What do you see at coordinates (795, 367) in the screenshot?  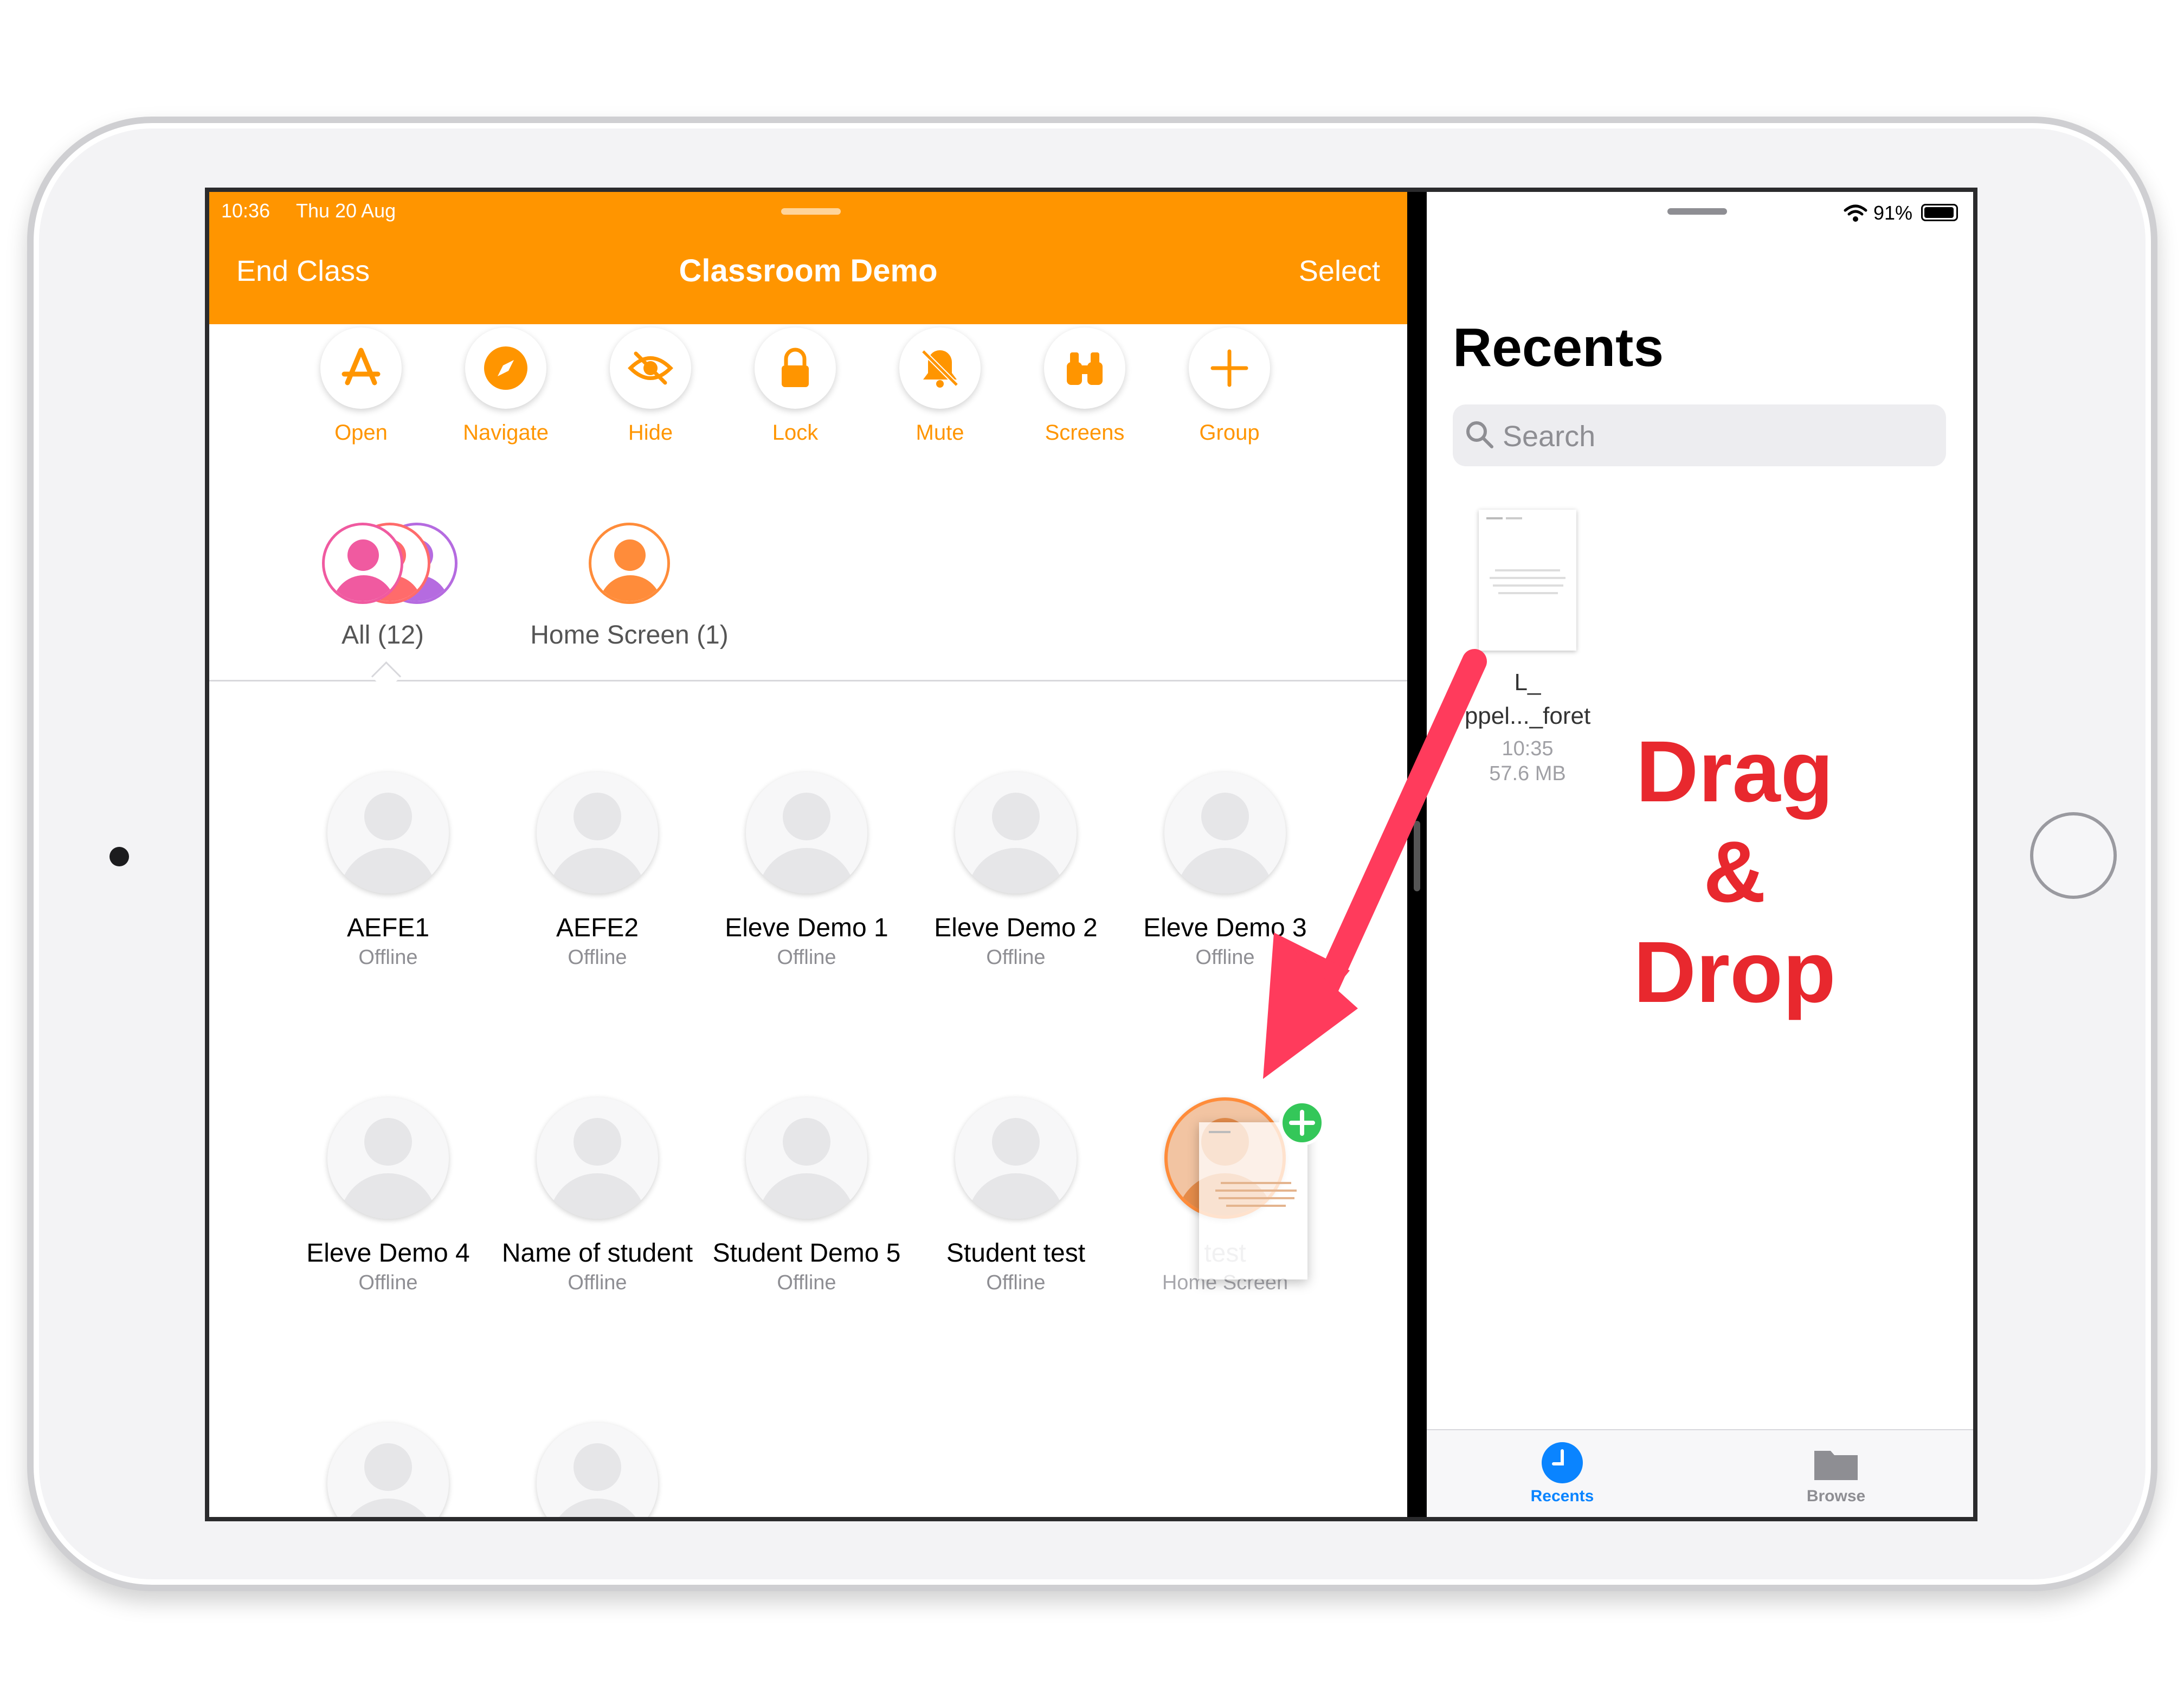 I see `lock-icon` at bounding box center [795, 367].